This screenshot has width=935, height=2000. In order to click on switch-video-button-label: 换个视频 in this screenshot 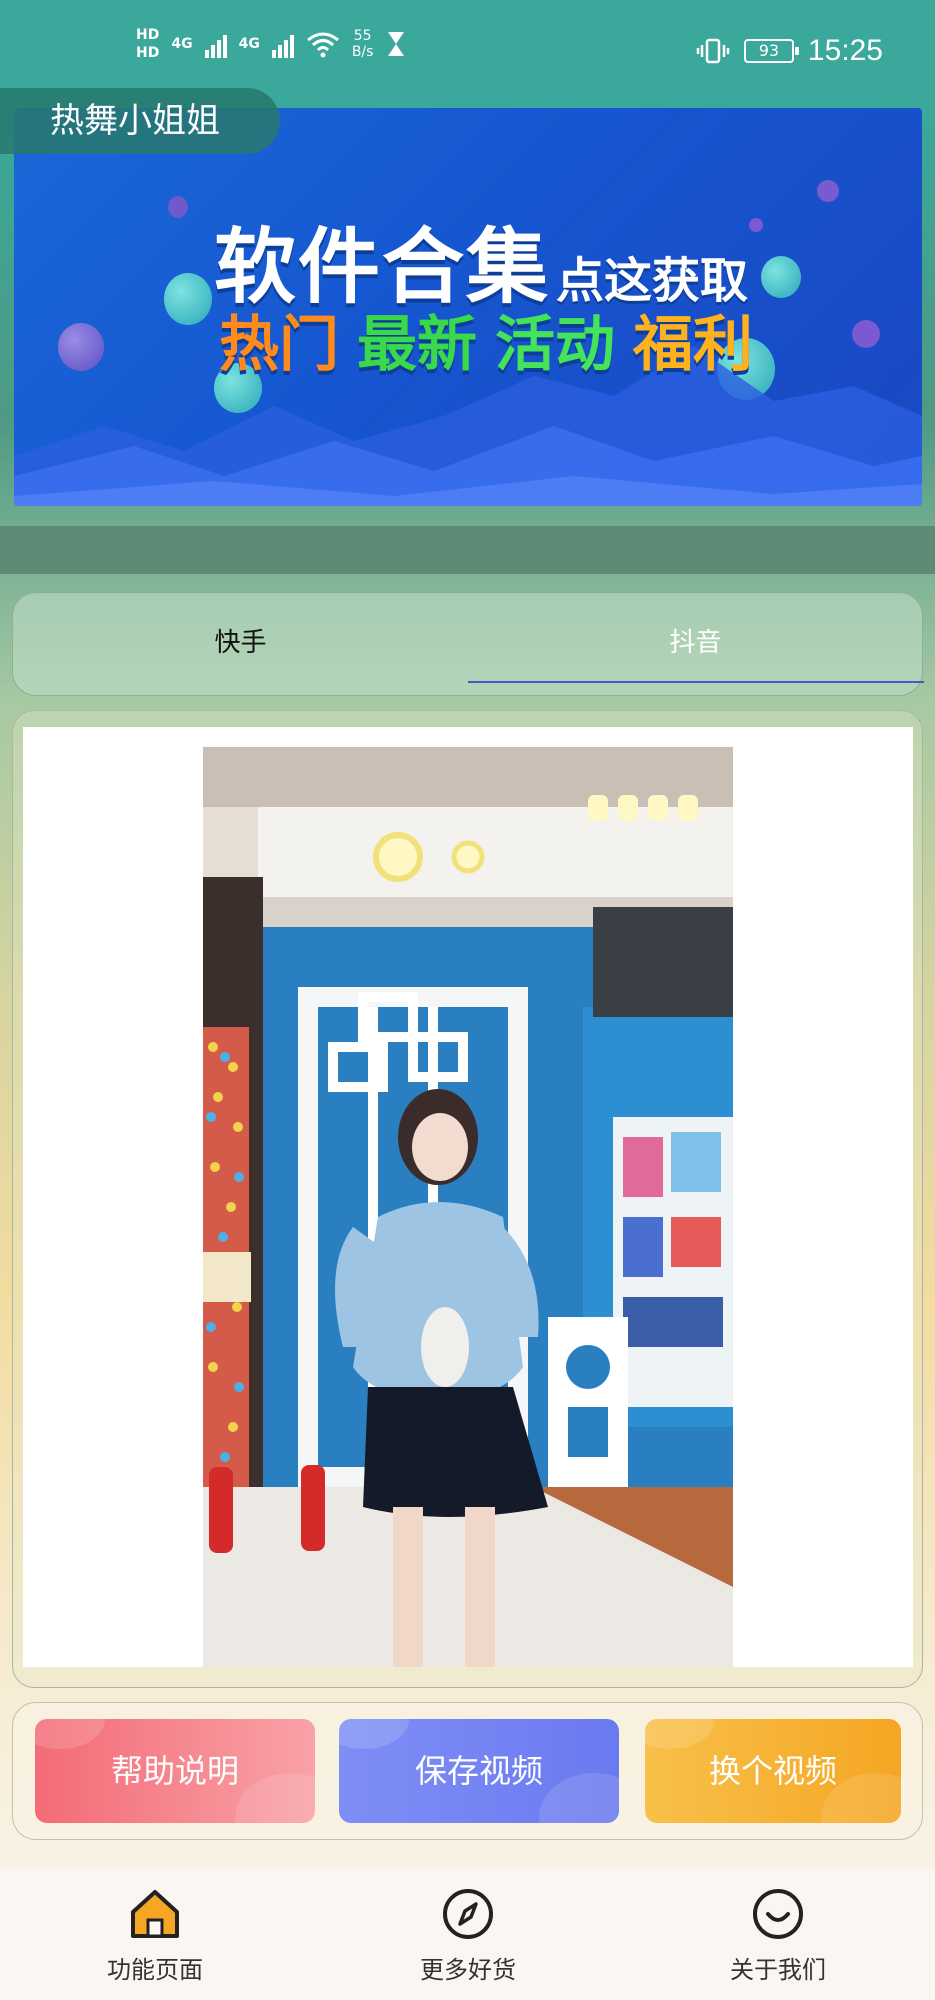, I will do `click(772, 1771)`.